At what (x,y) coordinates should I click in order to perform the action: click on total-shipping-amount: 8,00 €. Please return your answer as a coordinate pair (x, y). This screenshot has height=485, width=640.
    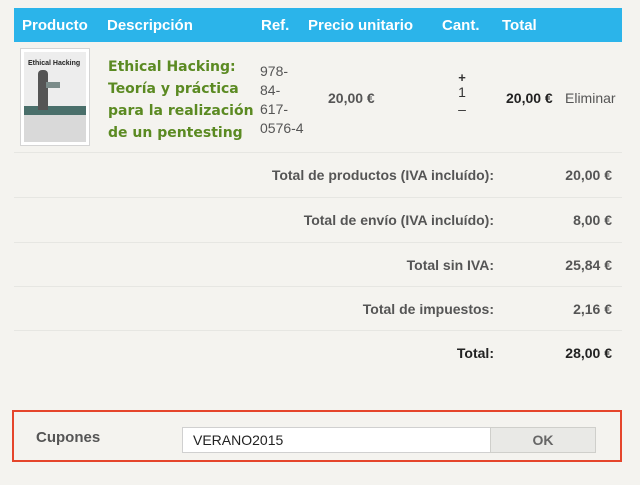
    Looking at the image, I should click on (592, 220).